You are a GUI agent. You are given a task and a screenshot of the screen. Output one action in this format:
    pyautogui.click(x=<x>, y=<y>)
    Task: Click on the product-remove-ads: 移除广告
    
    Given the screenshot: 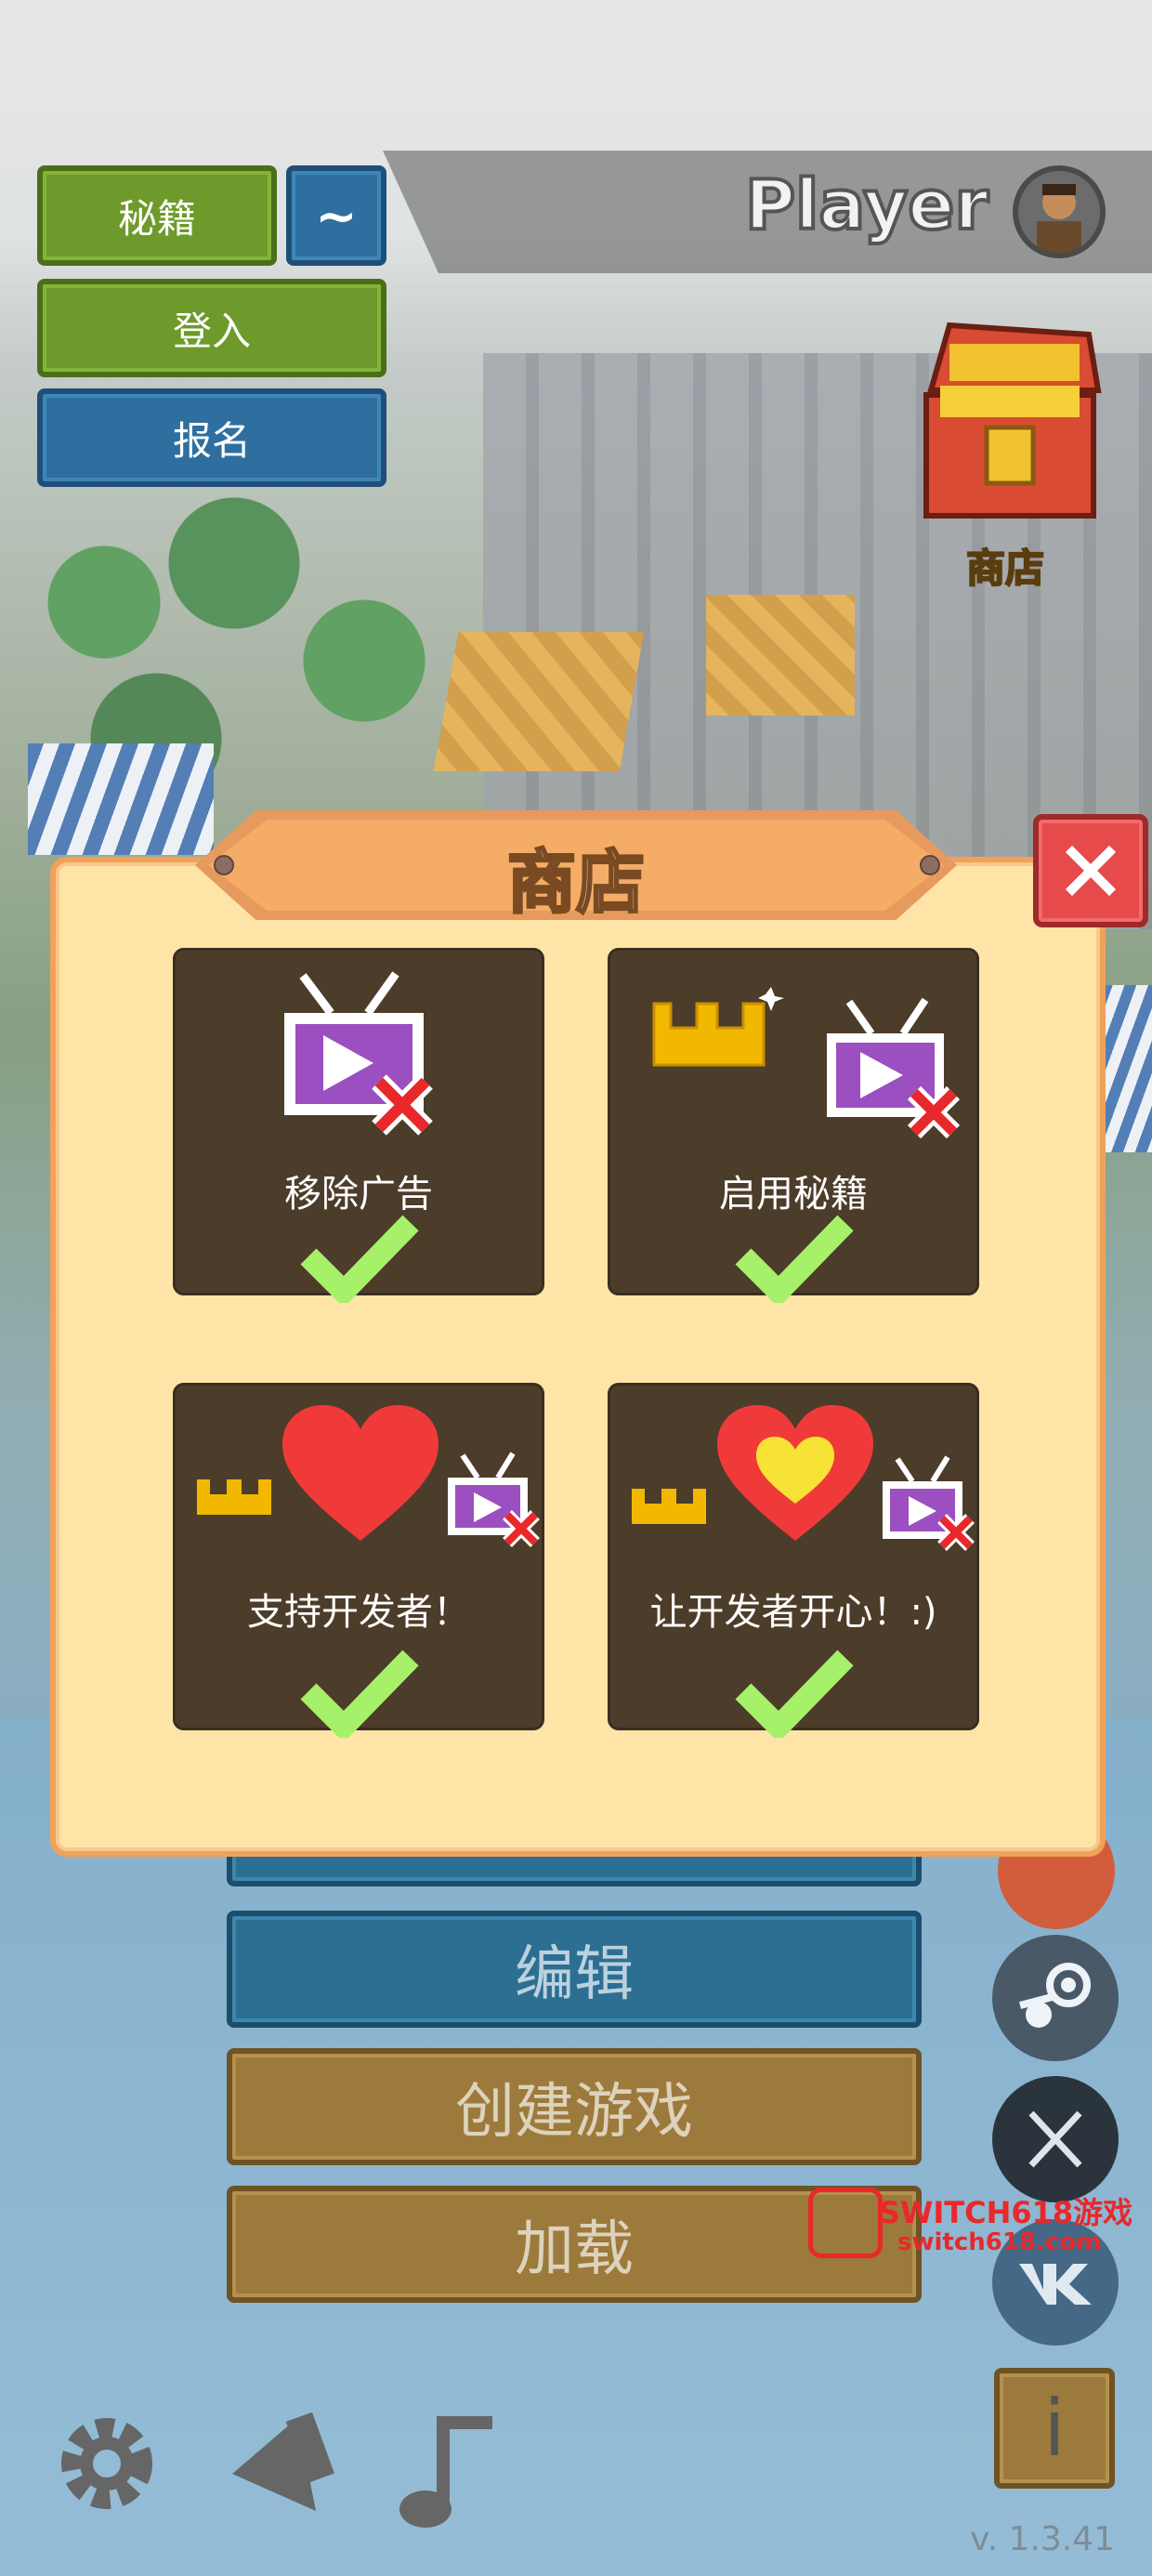 What is the action you would take?
    pyautogui.click(x=358, y=1125)
    